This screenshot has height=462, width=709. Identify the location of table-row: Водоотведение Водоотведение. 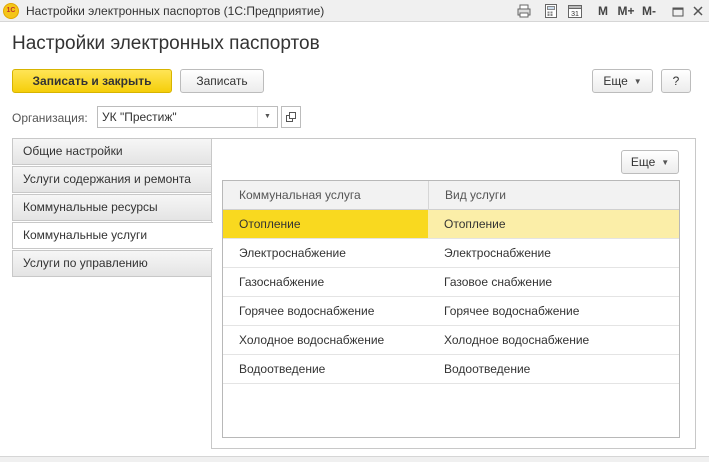
(451, 369).